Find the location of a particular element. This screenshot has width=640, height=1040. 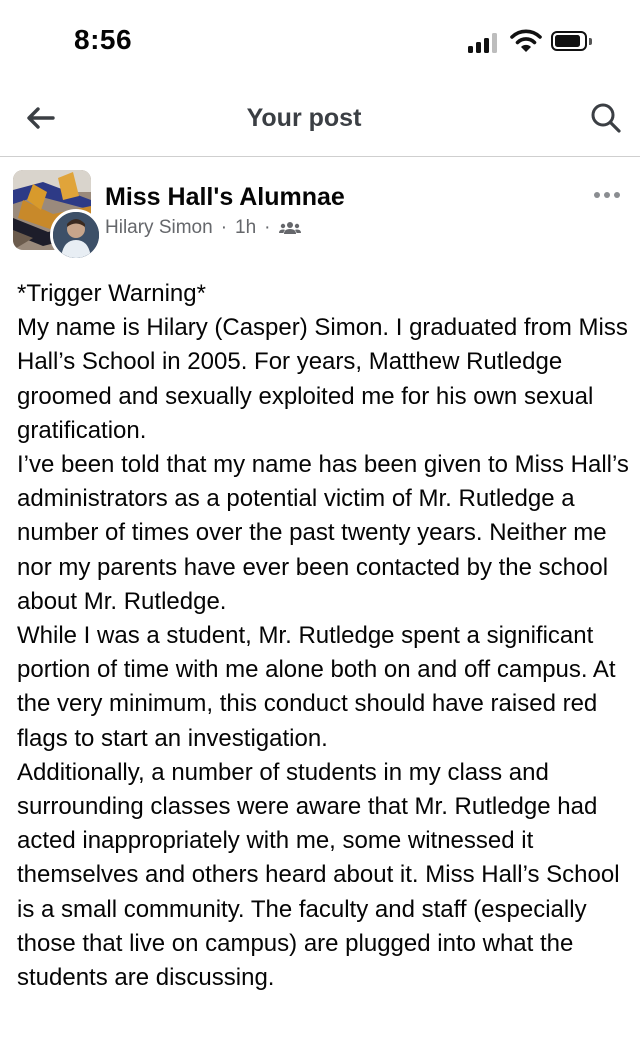

post-meta: Hilary Simon · 1h · is located at coordinates (203, 228).